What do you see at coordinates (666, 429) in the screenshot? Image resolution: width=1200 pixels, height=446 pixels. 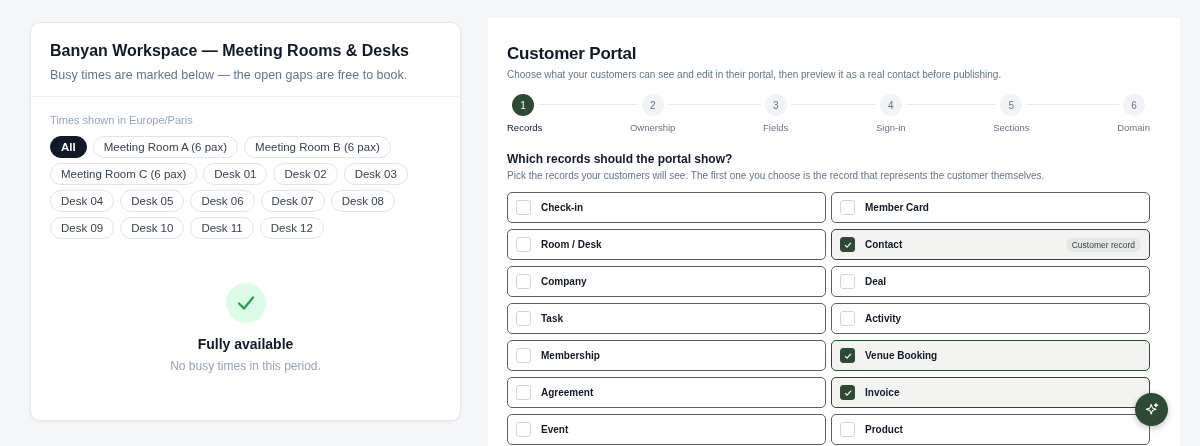 I see `record-option: Event` at bounding box center [666, 429].